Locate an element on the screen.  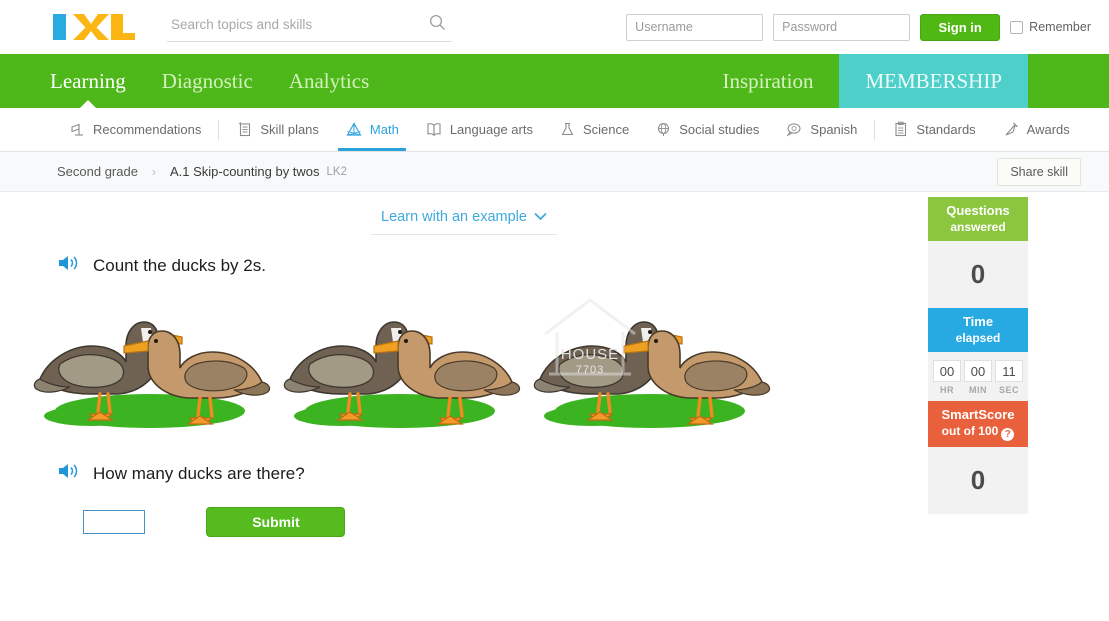
nav-item-learning: Learning is located at coordinates (88, 81).